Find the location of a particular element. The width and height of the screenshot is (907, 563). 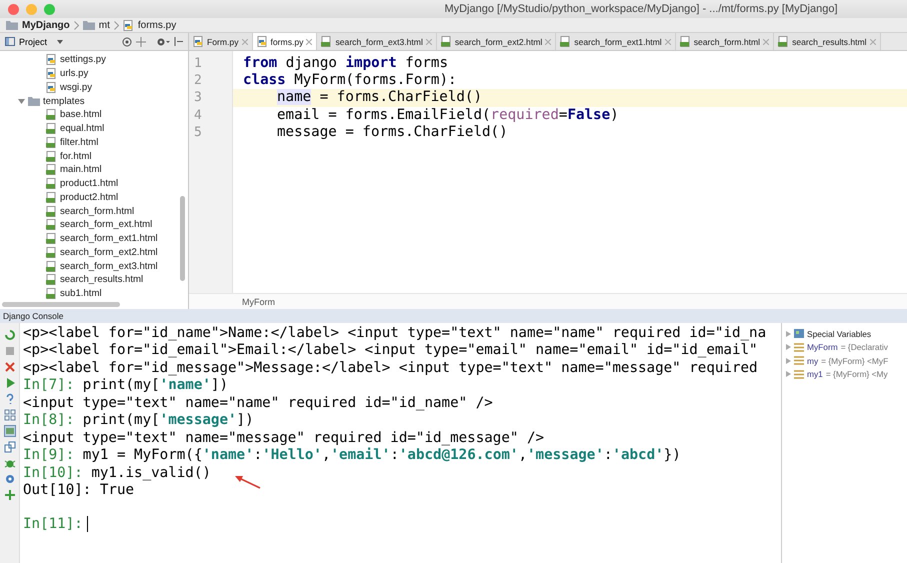

console-line: <p><label for="id_email">Email:</label> <input type="email" name="email" id="id_email" is located at coordinates (390, 351).